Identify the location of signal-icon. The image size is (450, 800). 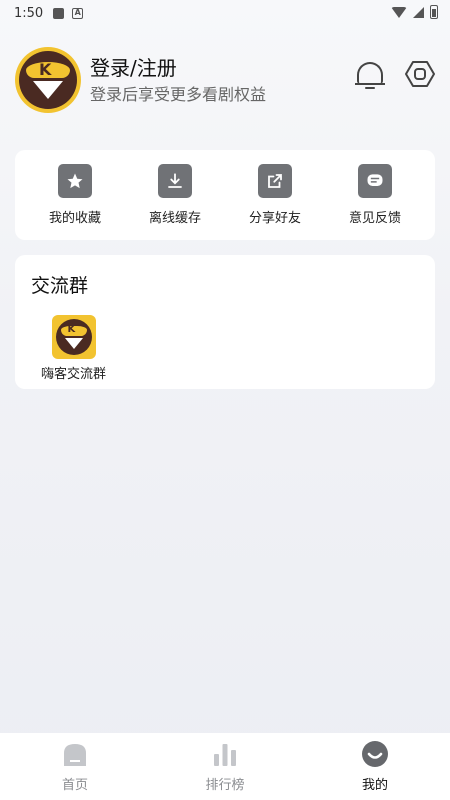
(418, 12).